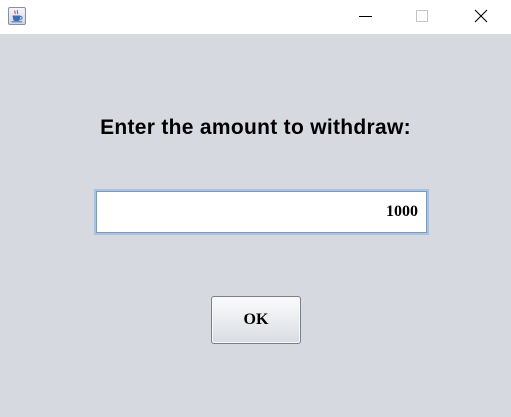  I want to click on ok-button: OK, so click(256, 320).